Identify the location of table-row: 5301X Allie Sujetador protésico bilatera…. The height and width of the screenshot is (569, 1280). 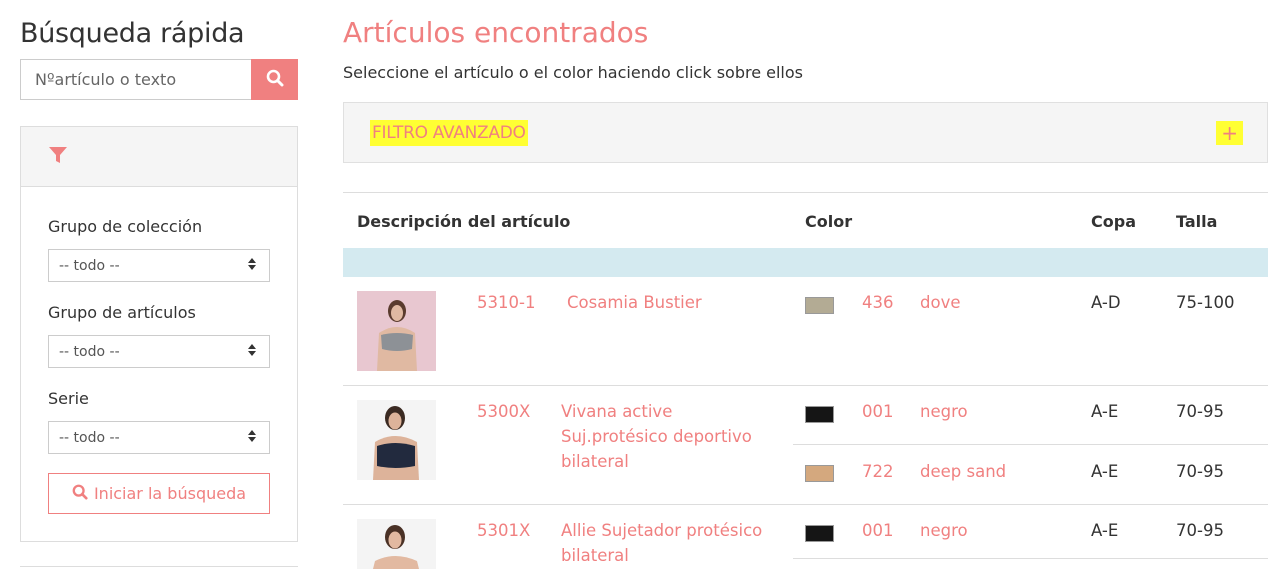
(805, 537).